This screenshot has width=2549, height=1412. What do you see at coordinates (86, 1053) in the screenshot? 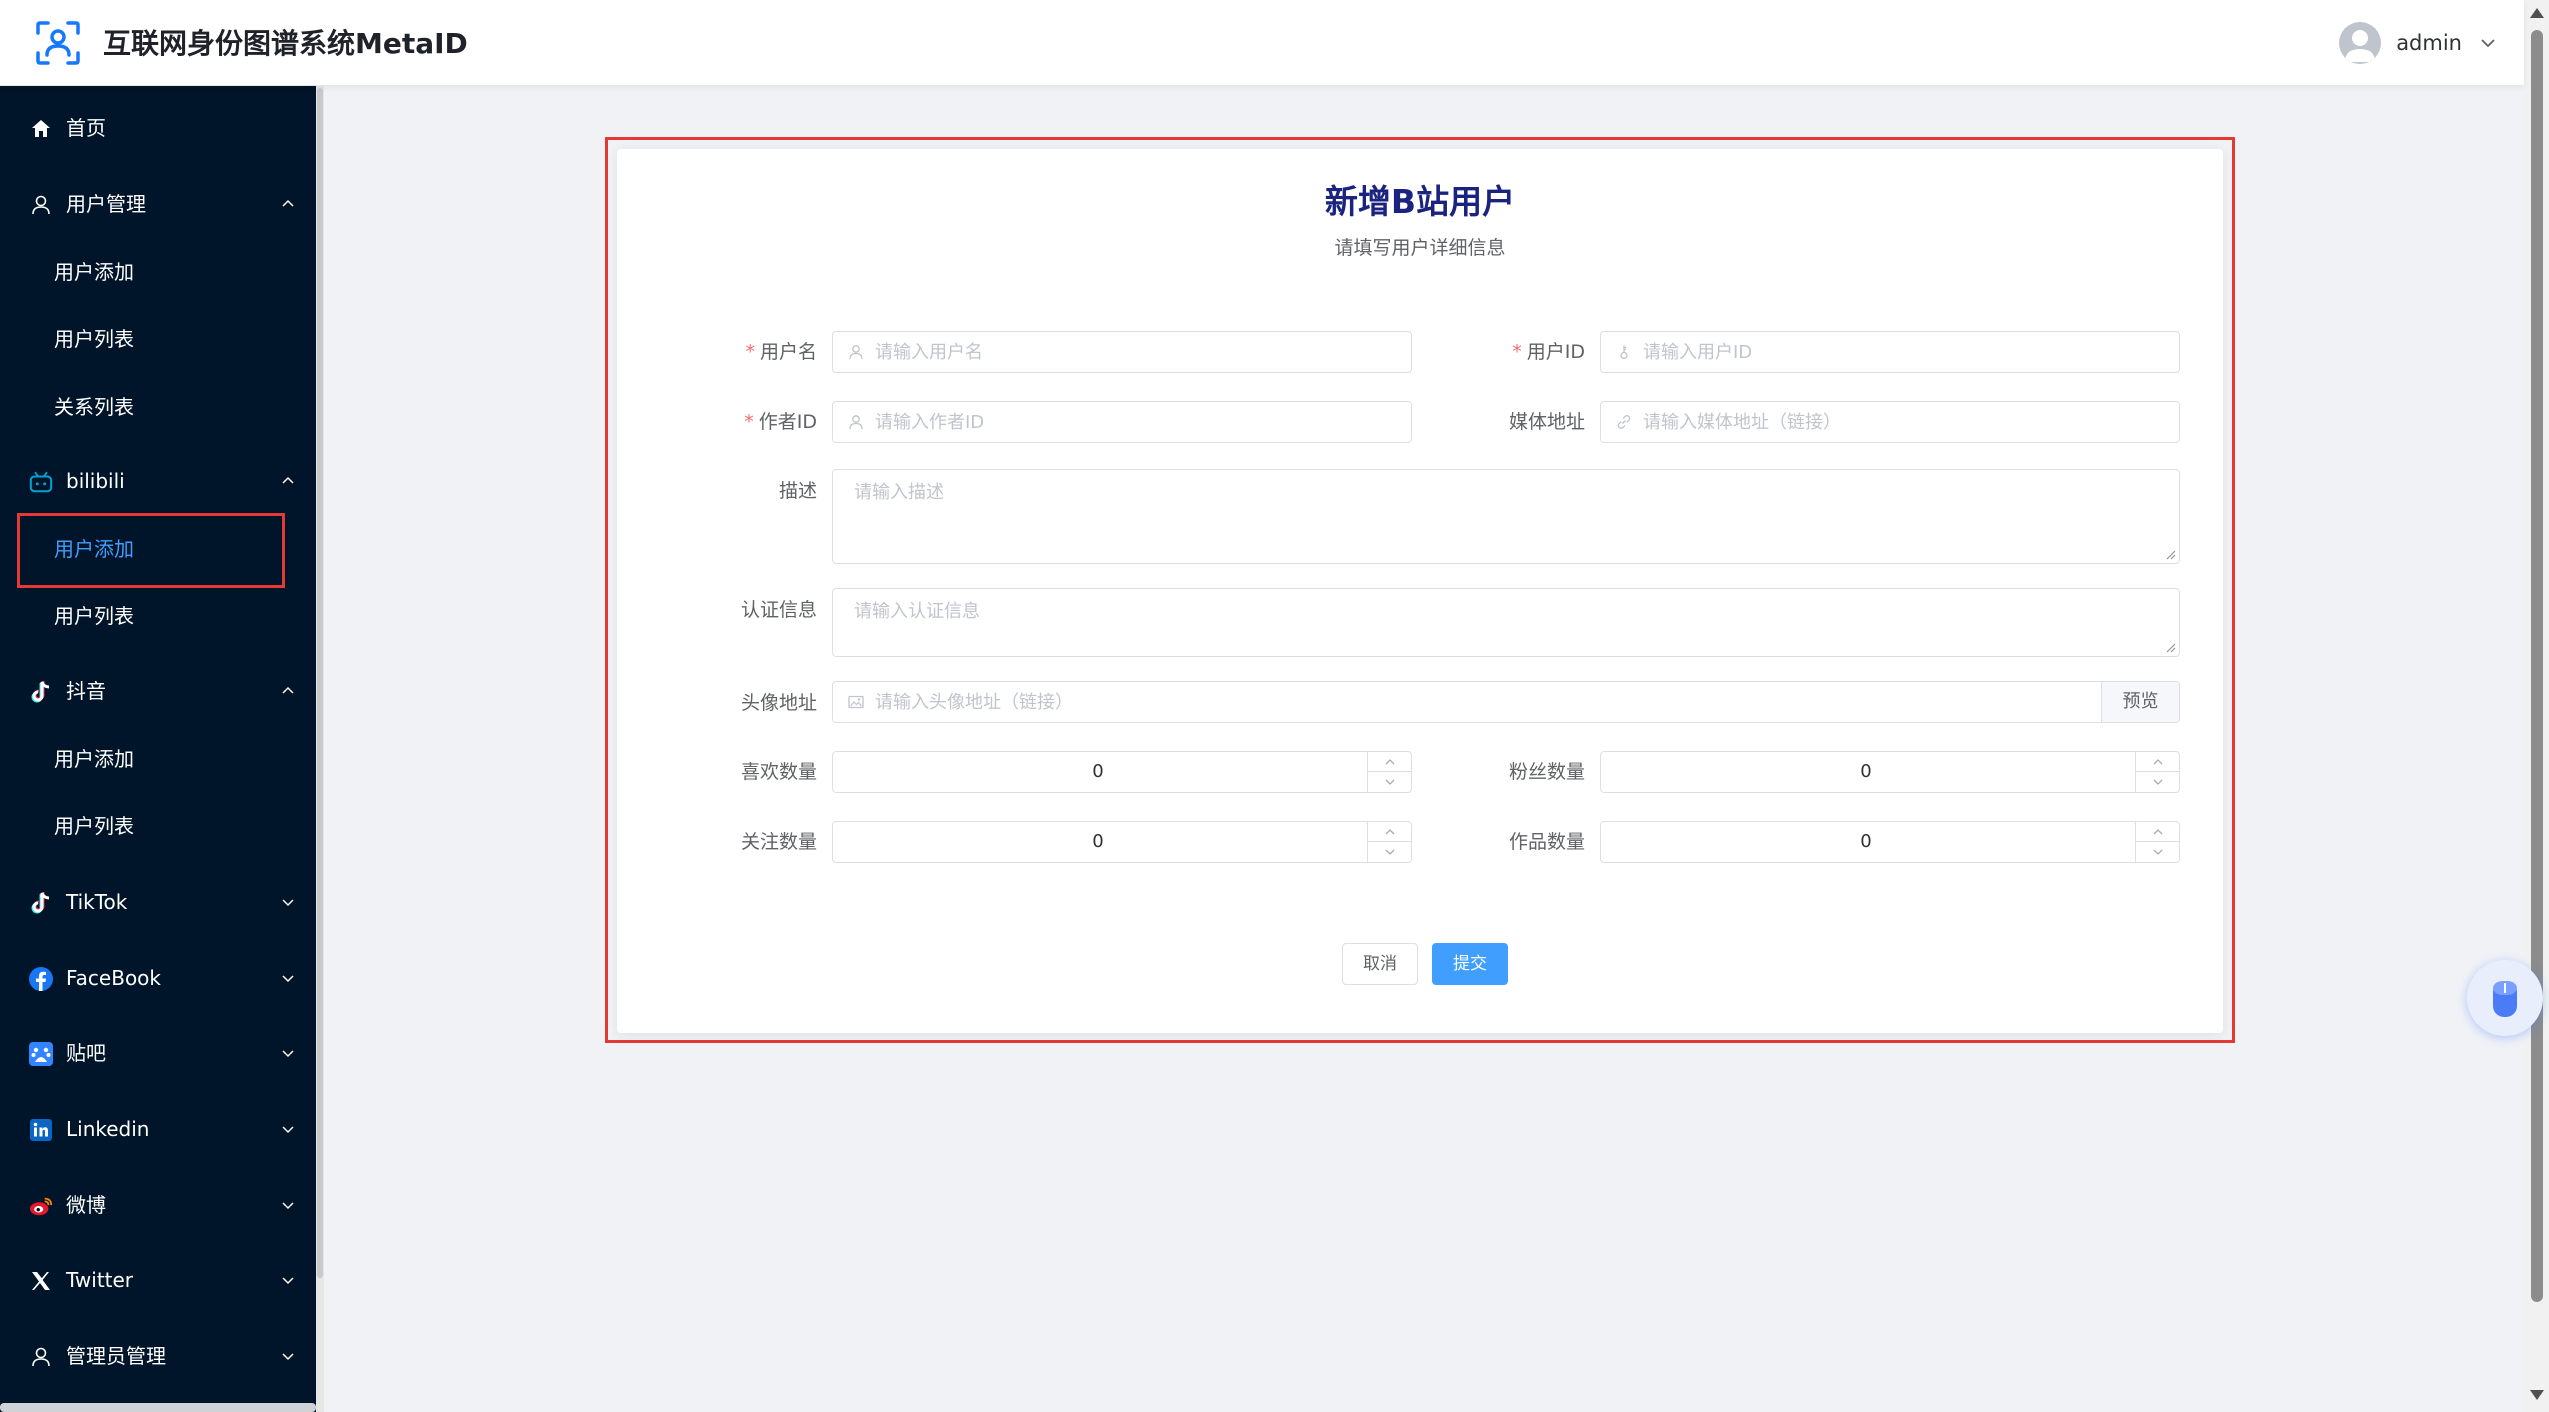
I see `sidebar-item-label: 贴吧` at bounding box center [86, 1053].